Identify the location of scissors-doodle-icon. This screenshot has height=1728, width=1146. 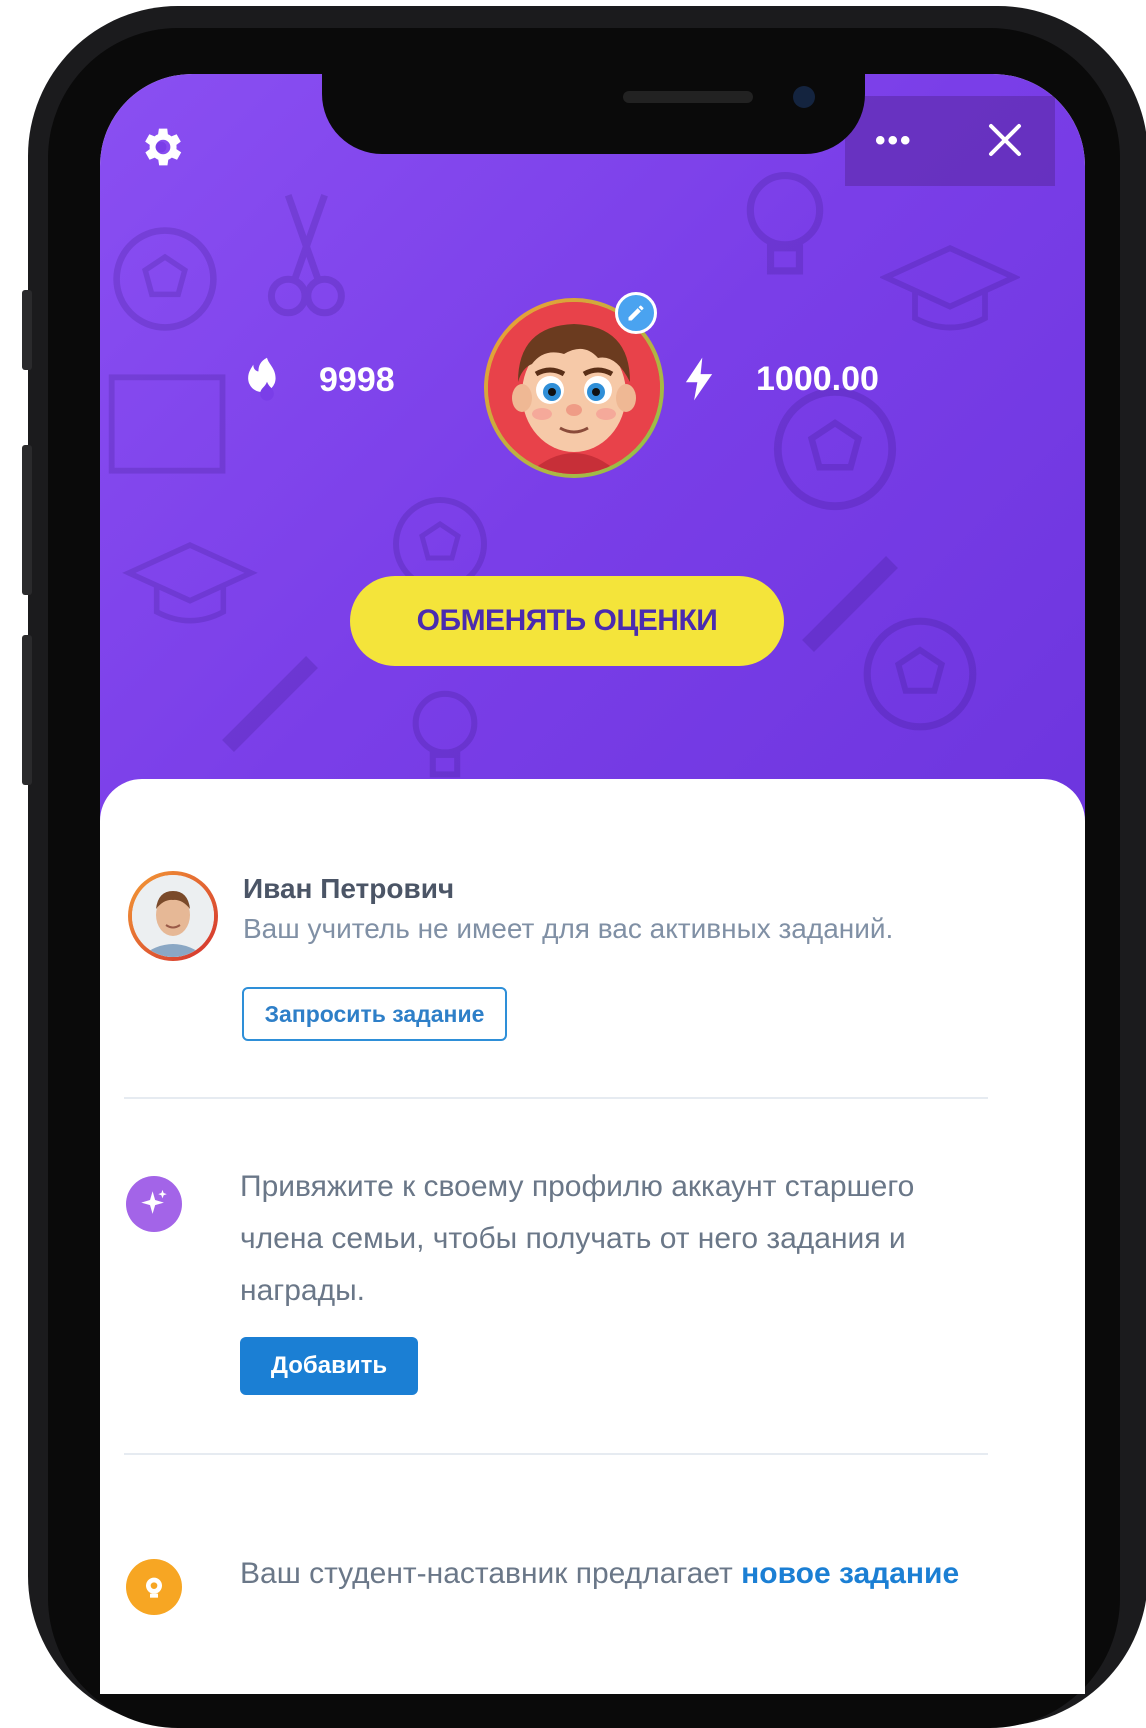
(306, 255).